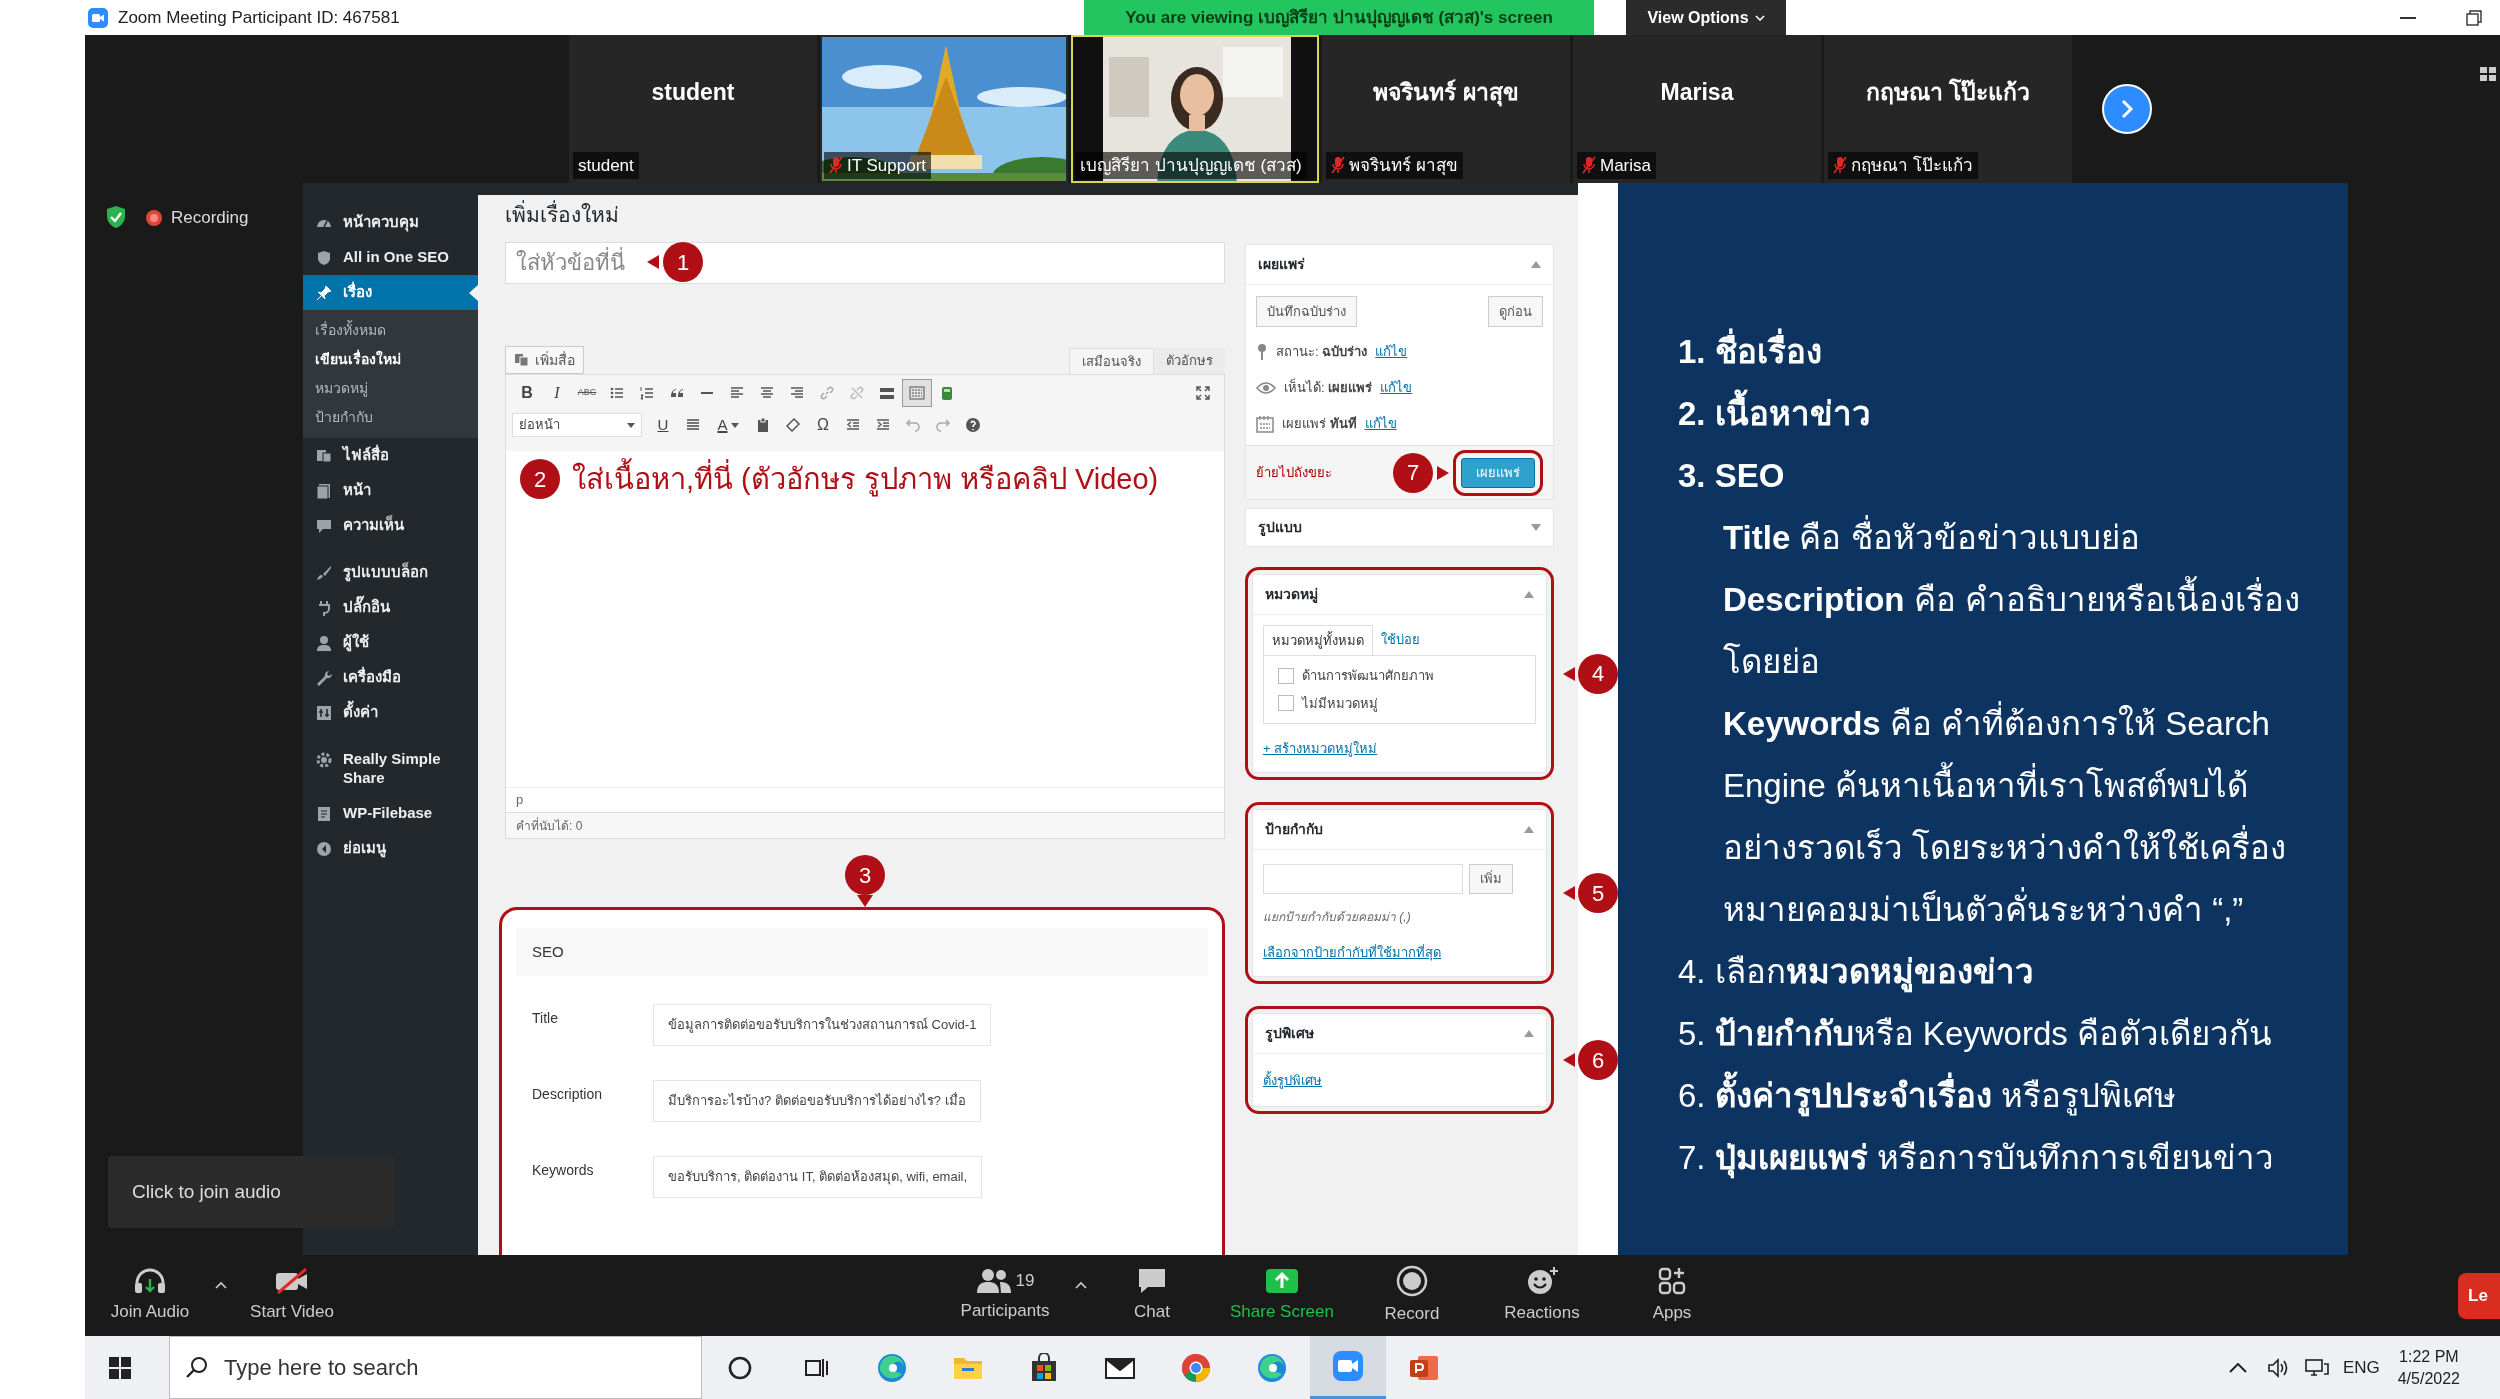 The height and width of the screenshot is (1399, 2500). What do you see at coordinates (390, 490) in the screenshot?
I see `sidebar-item: หน้า` at bounding box center [390, 490].